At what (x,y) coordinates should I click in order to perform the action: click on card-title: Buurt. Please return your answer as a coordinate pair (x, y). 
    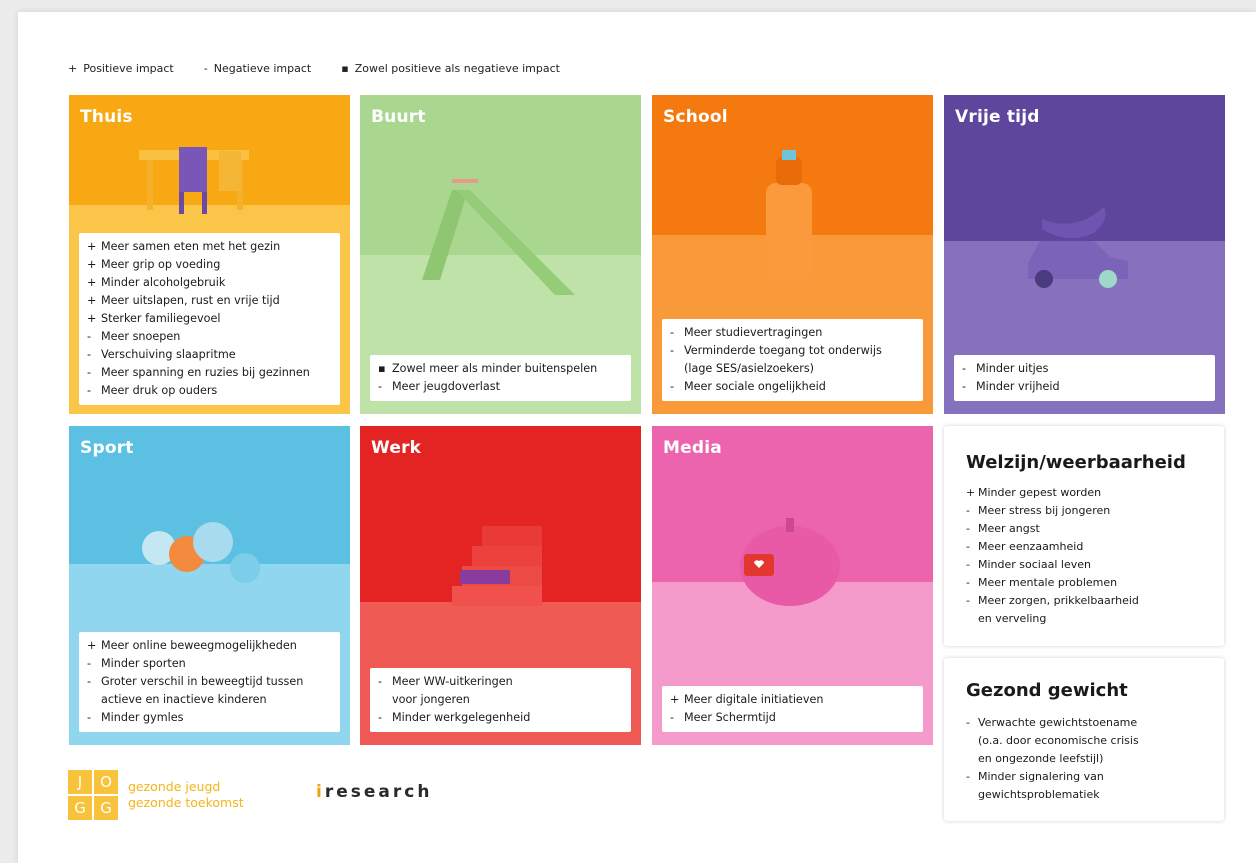
    Looking at the image, I should click on (398, 117).